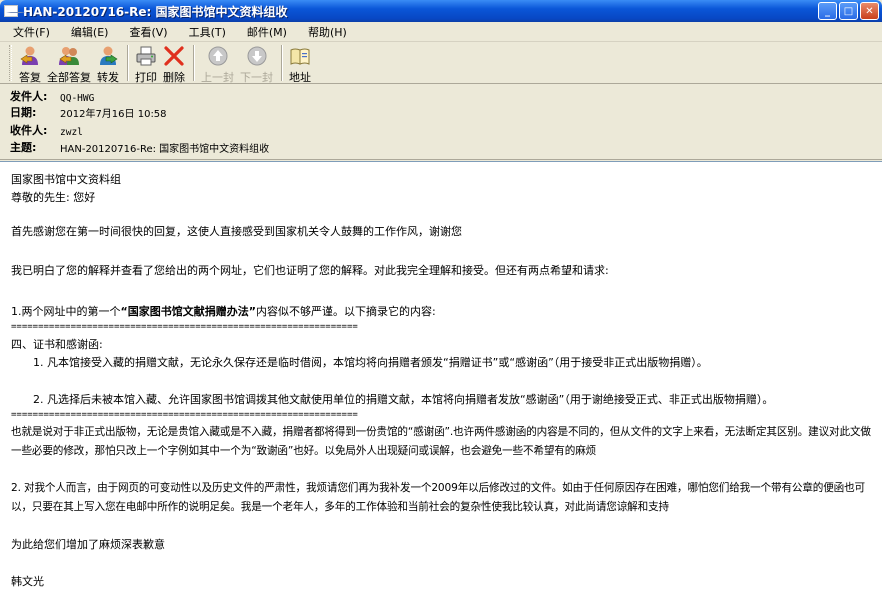 This screenshot has height=596, width=882. I want to click on subject-value: HAN-20120716-Re: 国家图书馆中文资料组收, so click(165, 149).